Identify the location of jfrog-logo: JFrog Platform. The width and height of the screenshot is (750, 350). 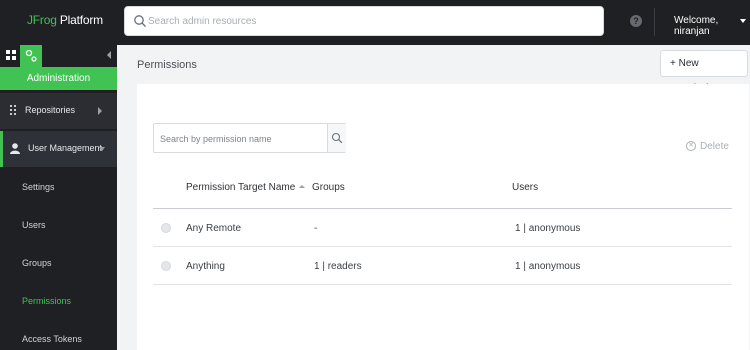
(65, 20).